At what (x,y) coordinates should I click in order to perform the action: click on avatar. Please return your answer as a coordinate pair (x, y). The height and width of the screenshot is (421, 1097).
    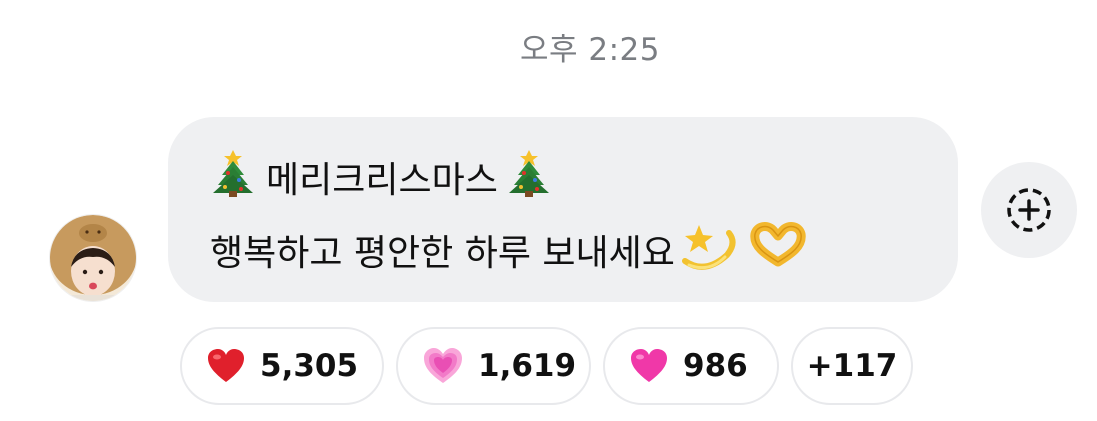
    Looking at the image, I should click on (93, 258).